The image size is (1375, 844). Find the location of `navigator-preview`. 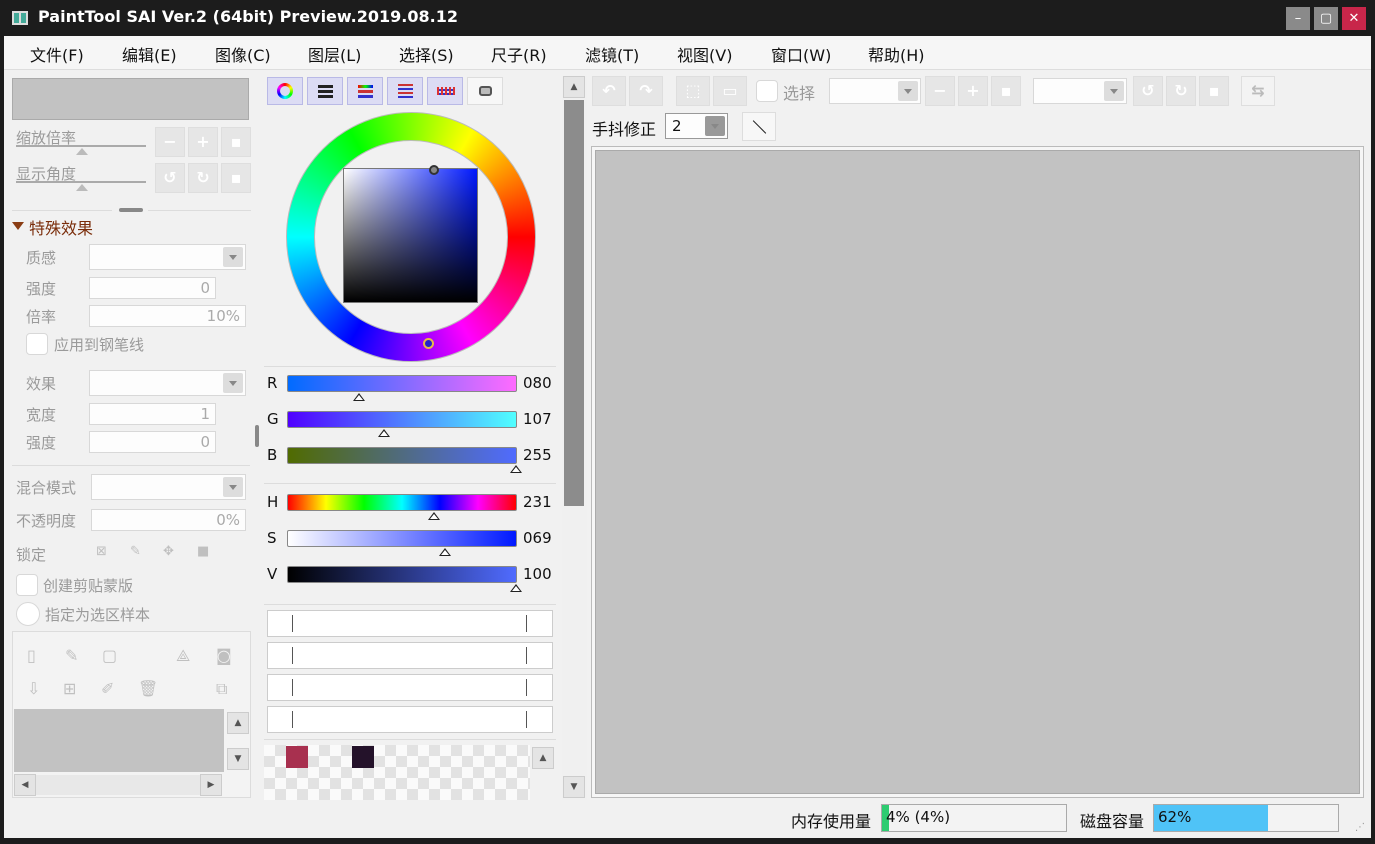

navigator-preview is located at coordinates (130, 99).